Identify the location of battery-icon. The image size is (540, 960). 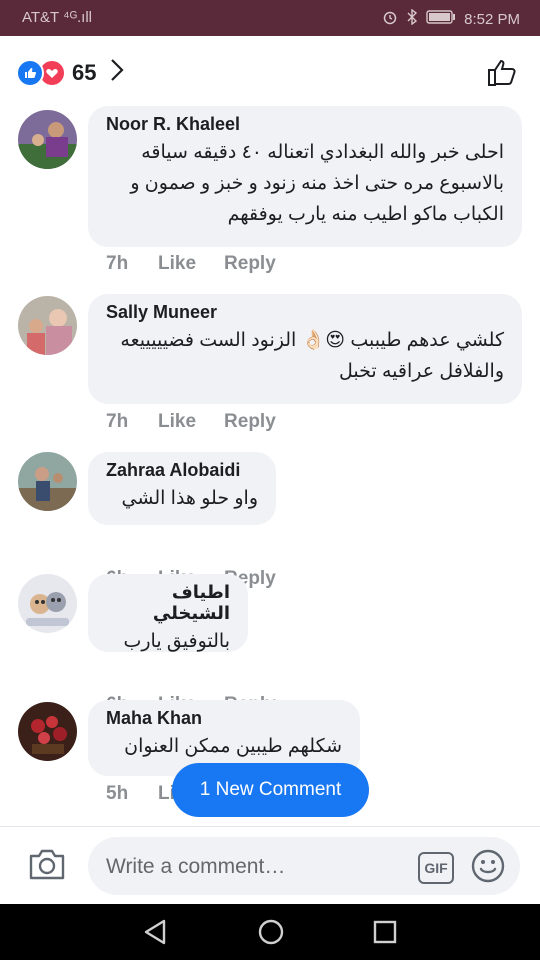
(441, 19).